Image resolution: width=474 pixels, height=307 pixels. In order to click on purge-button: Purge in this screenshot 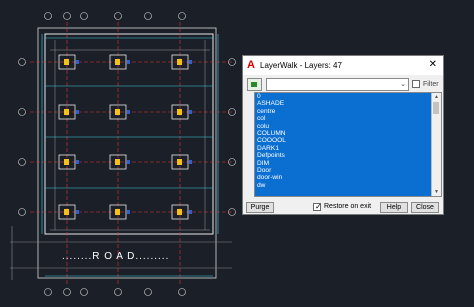, I will do `click(260, 207)`.